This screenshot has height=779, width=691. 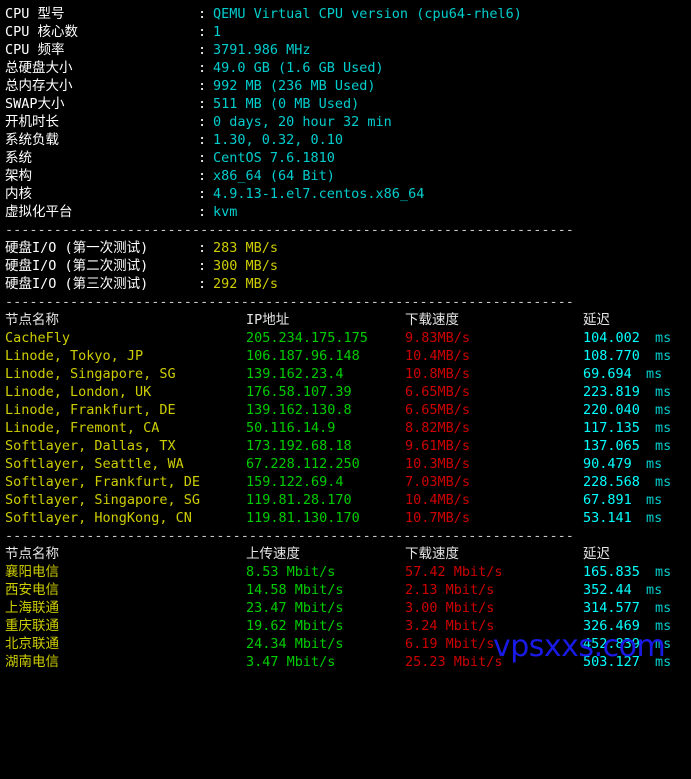 I want to click on download-speed: 6.65MB/s, so click(x=438, y=410).